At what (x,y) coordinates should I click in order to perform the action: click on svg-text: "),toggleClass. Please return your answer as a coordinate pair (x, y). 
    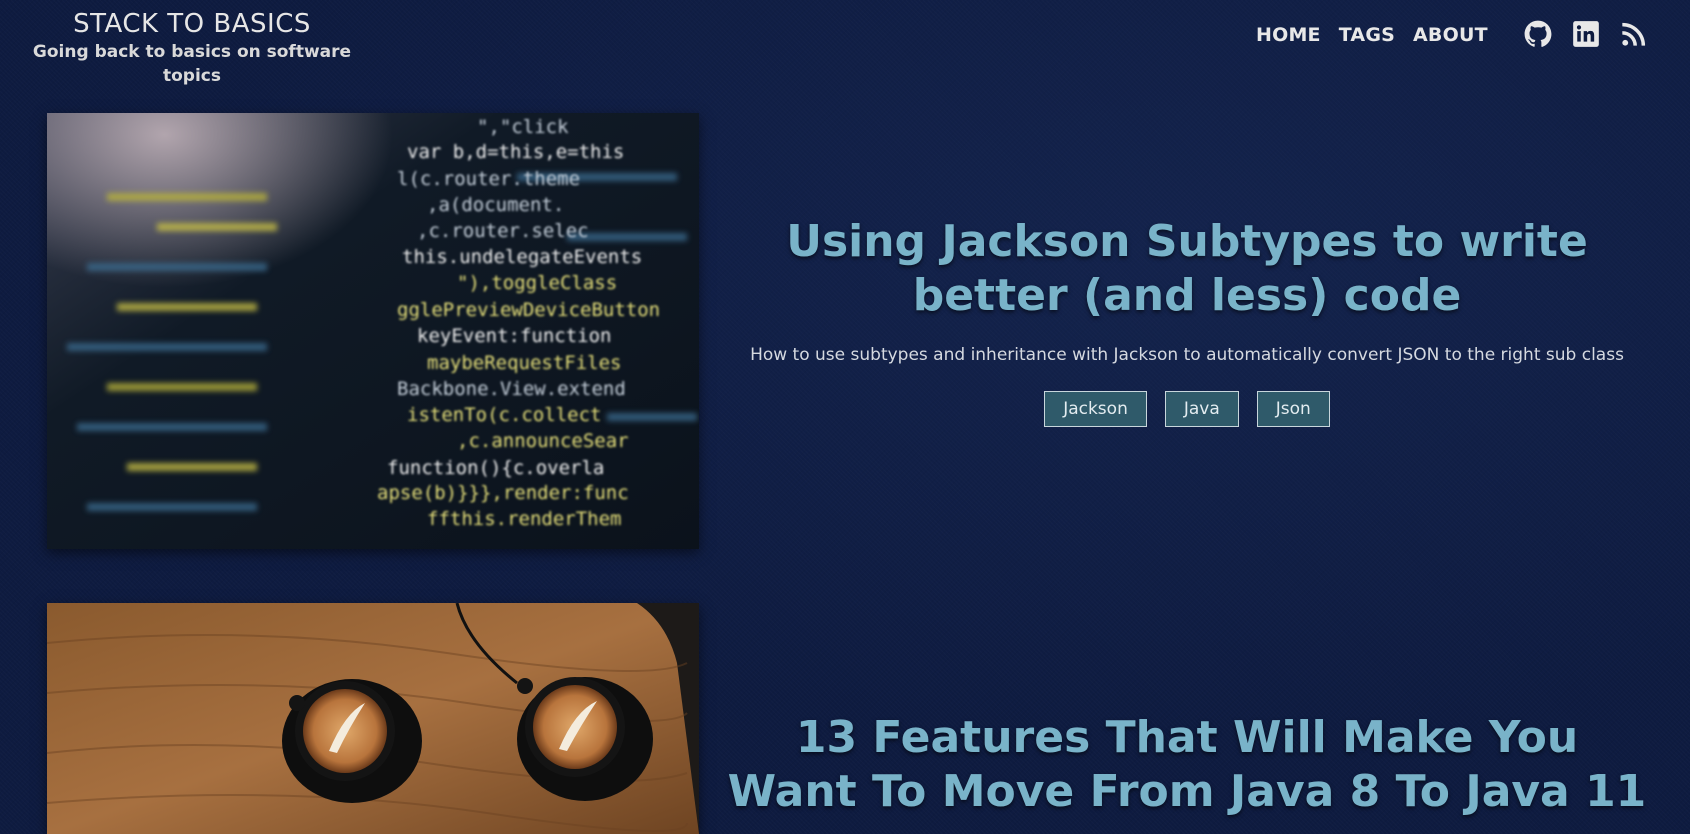
    Looking at the image, I should click on (537, 283).